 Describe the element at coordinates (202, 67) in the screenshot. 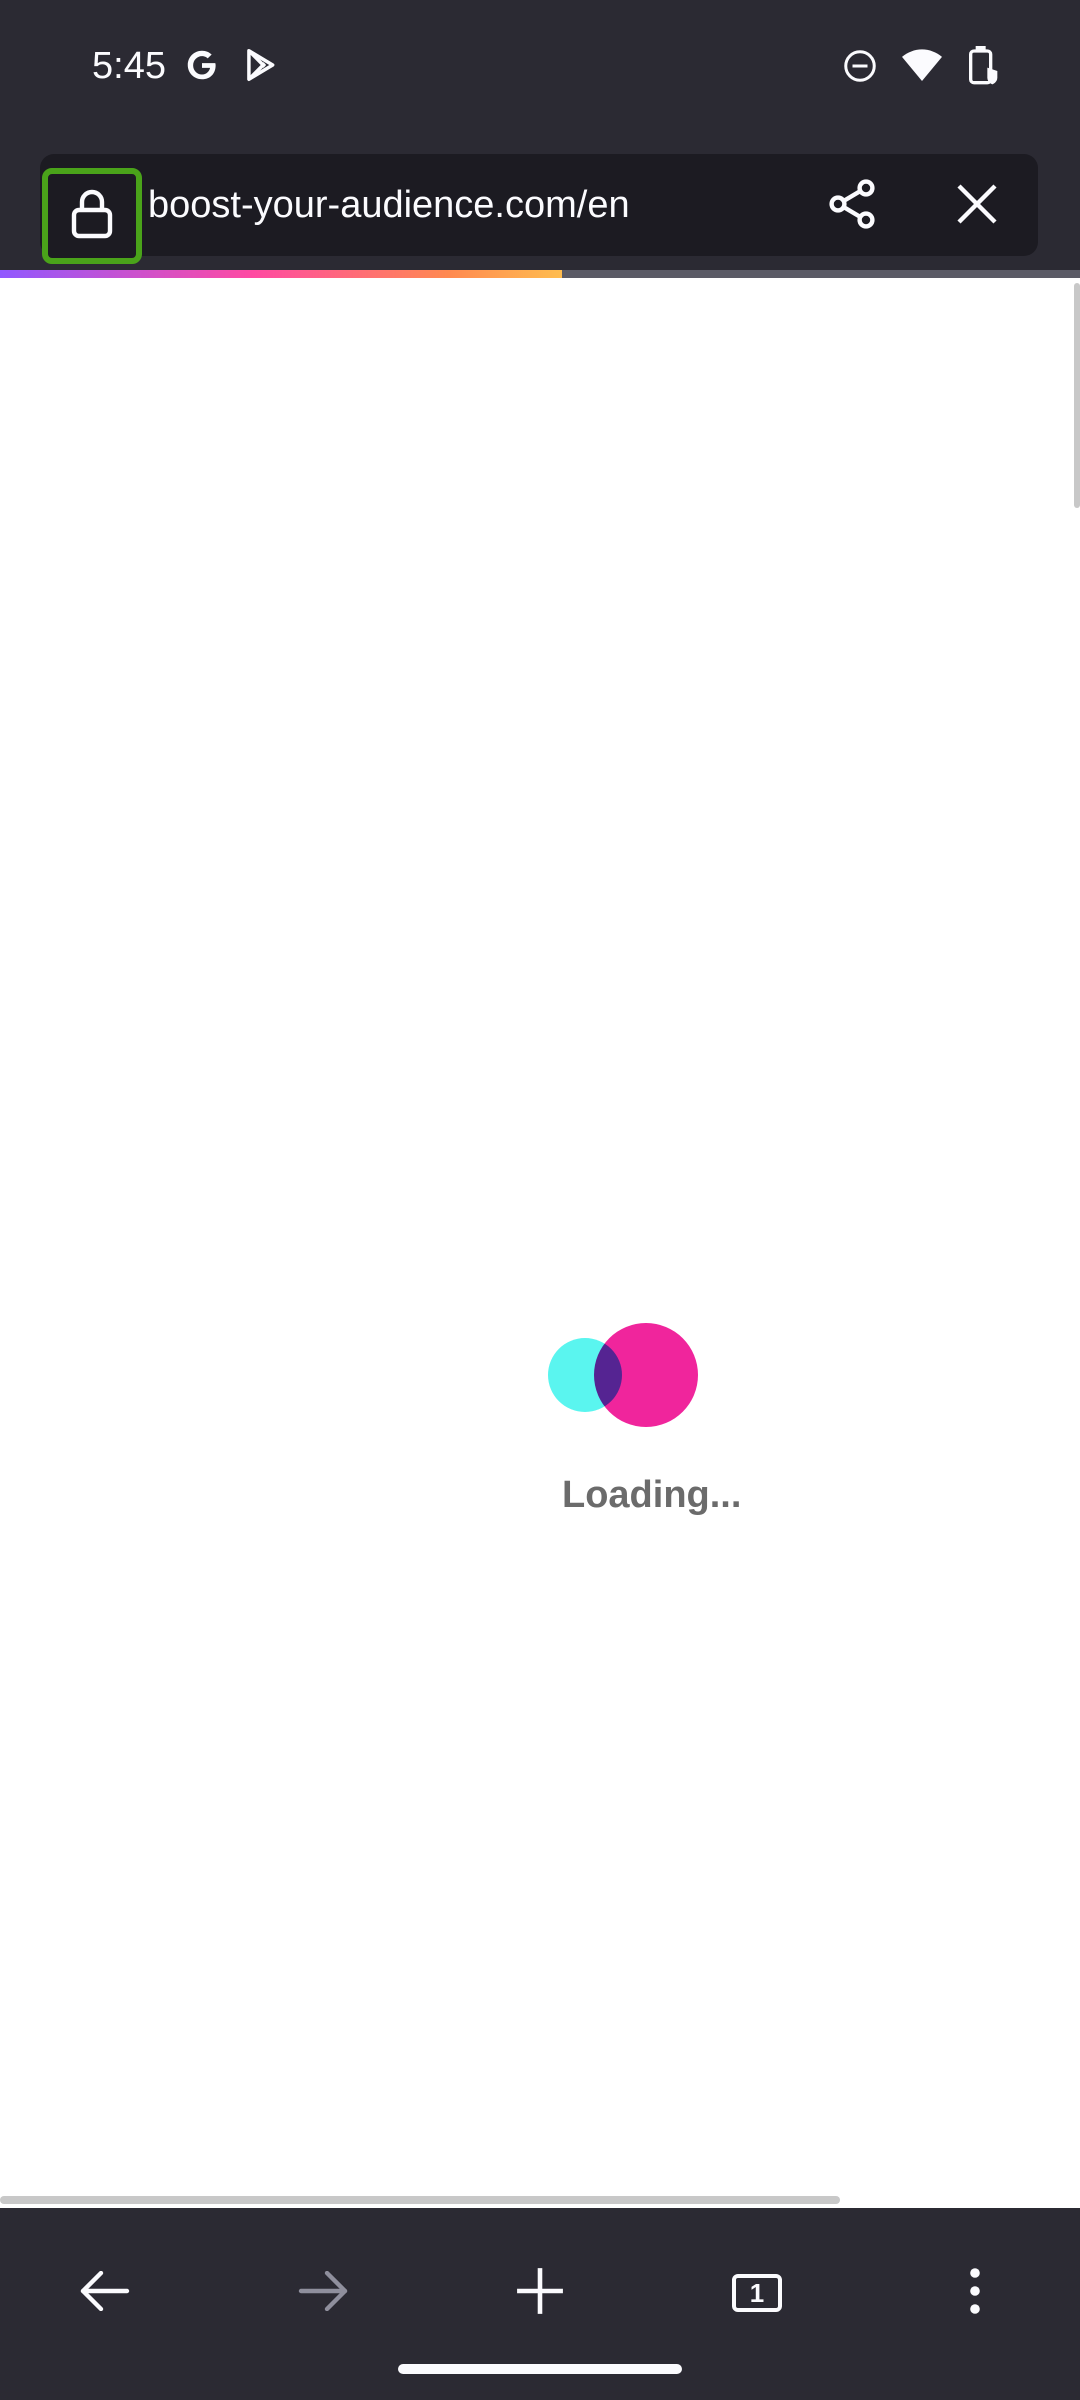

I see `google-g-icon` at that location.